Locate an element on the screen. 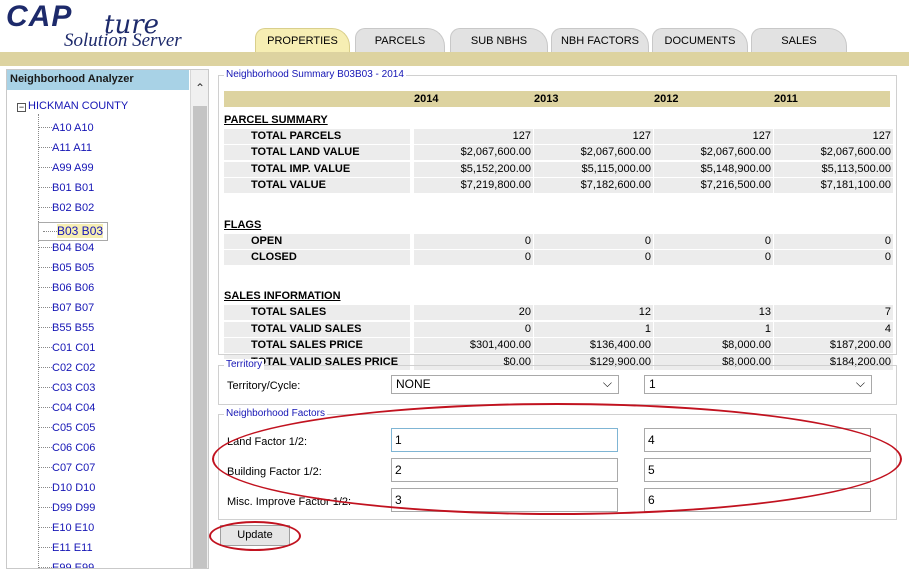  row-value: $7,182,600.00 is located at coordinates (593, 186).